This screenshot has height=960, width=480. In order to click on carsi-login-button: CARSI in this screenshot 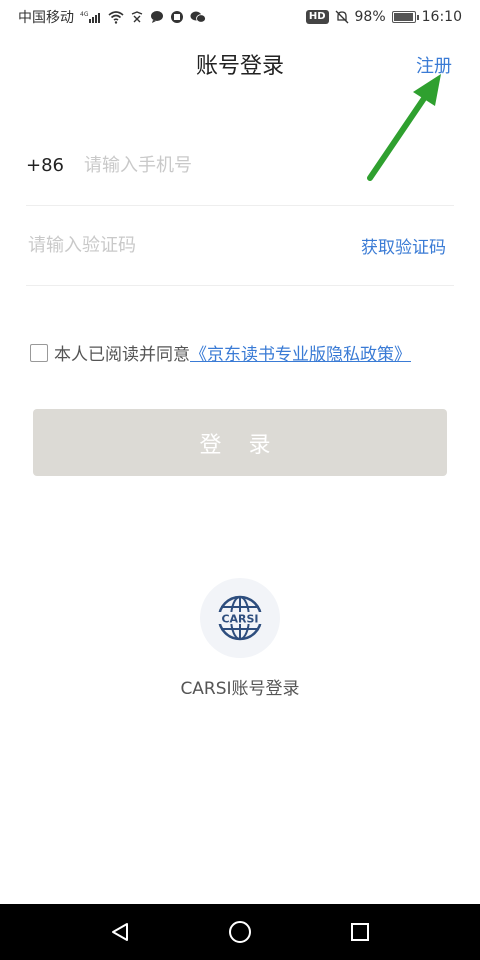, I will do `click(240, 618)`.